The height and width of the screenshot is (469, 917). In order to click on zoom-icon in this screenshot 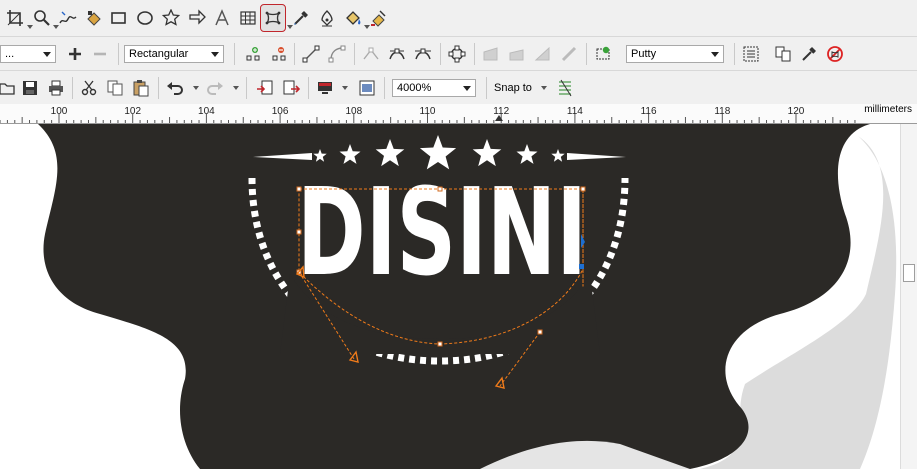, I will do `click(42, 18)`.